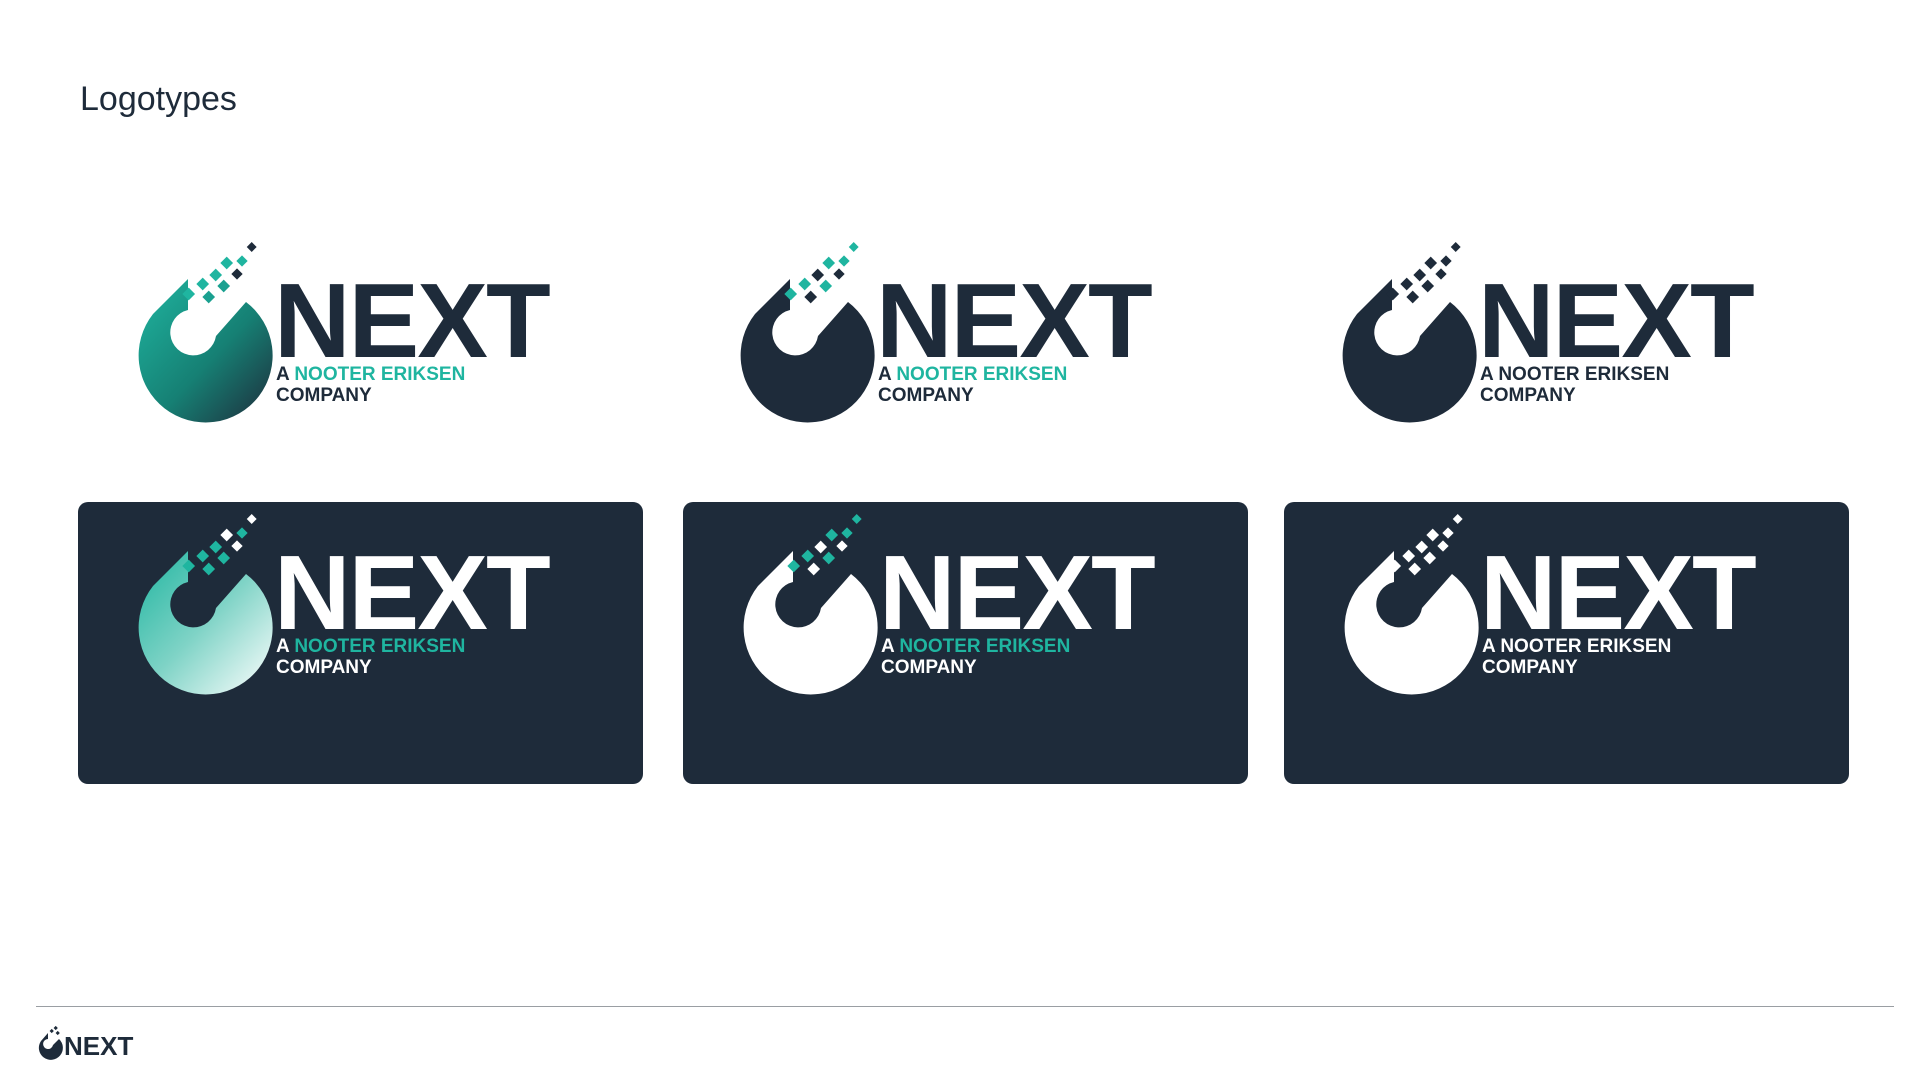 The width and height of the screenshot is (1920, 1080). Describe the element at coordinates (965, 1006) in the screenshot. I see `footer-divider` at that location.